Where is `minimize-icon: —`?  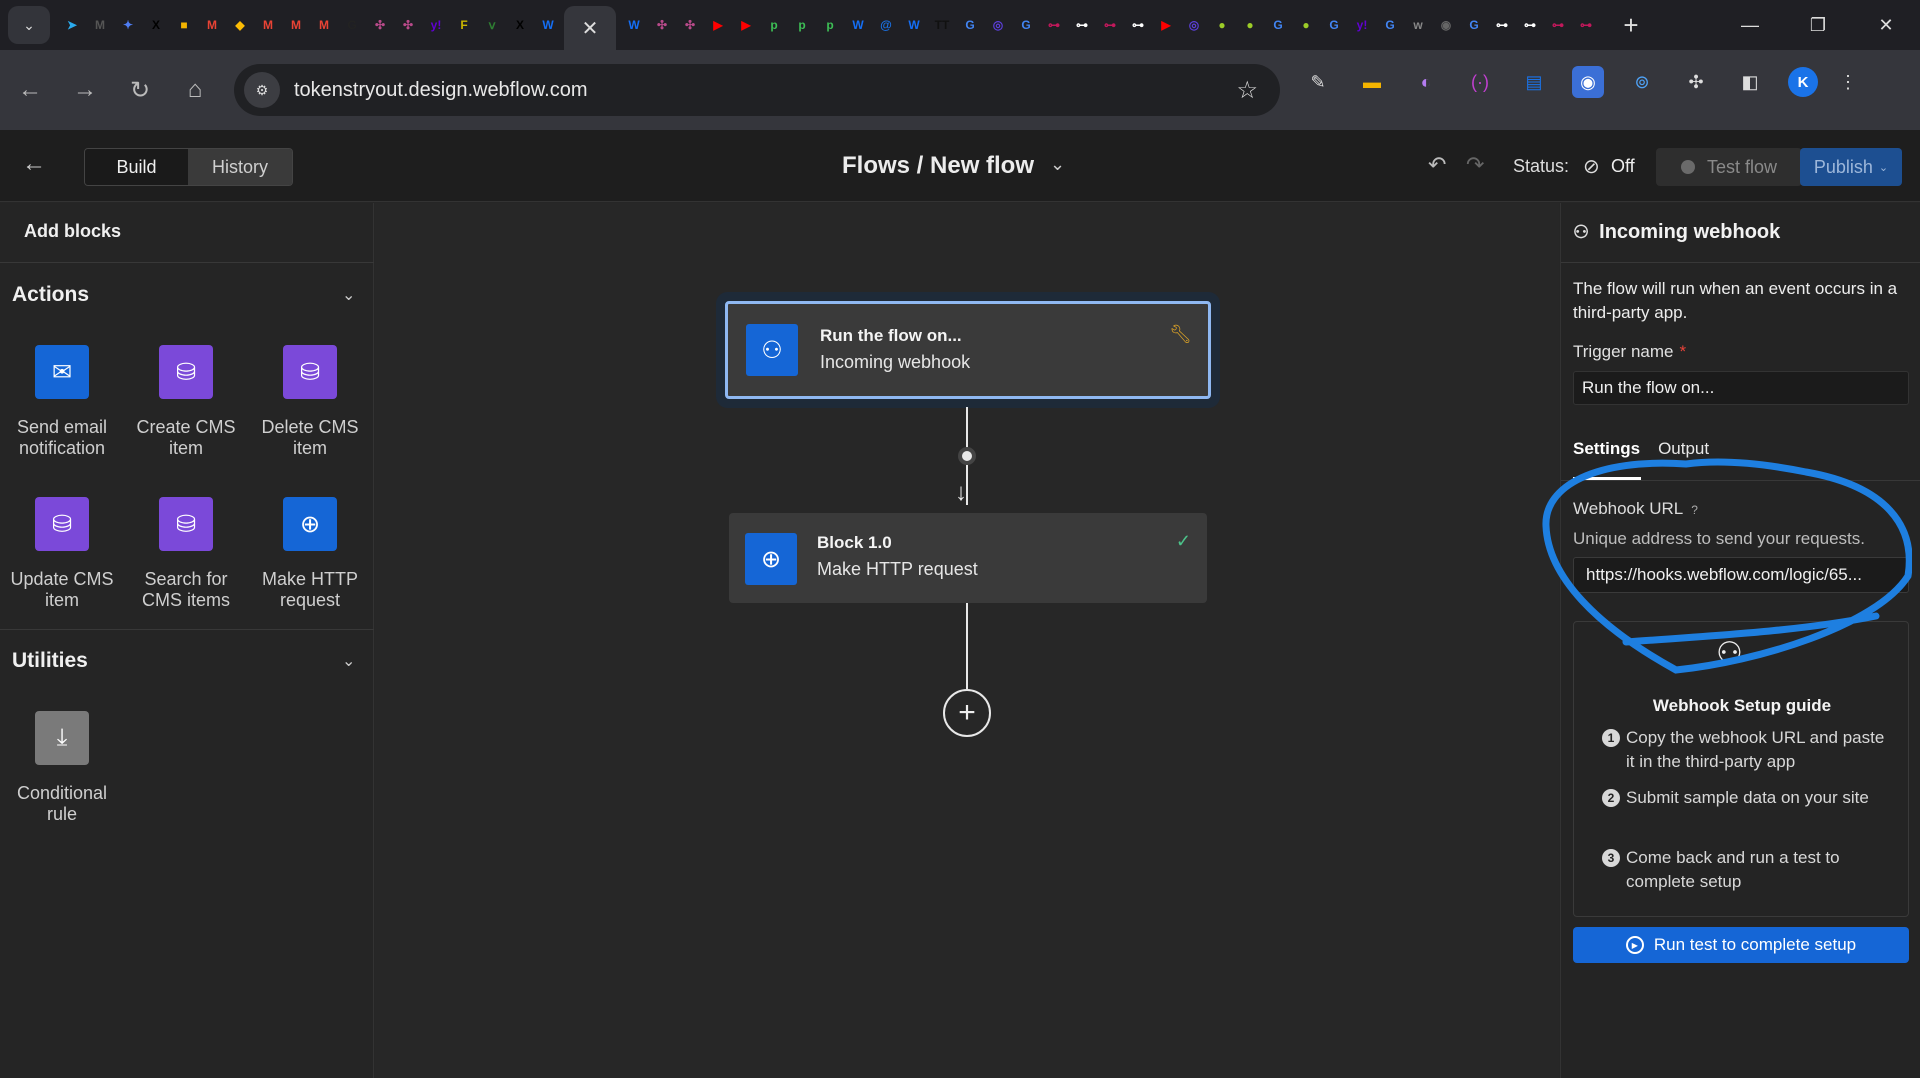 minimize-icon: — is located at coordinates (1750, 25).